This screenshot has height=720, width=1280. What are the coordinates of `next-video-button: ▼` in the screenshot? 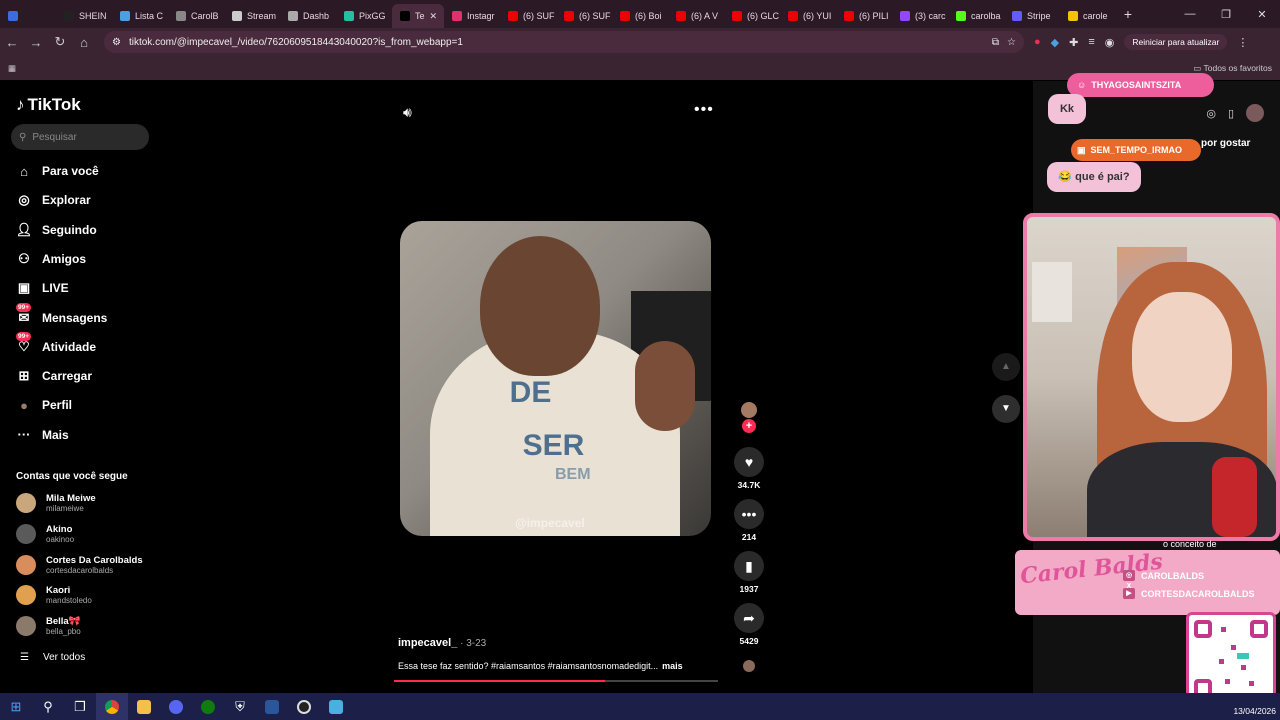 It's located at (1006, 409).